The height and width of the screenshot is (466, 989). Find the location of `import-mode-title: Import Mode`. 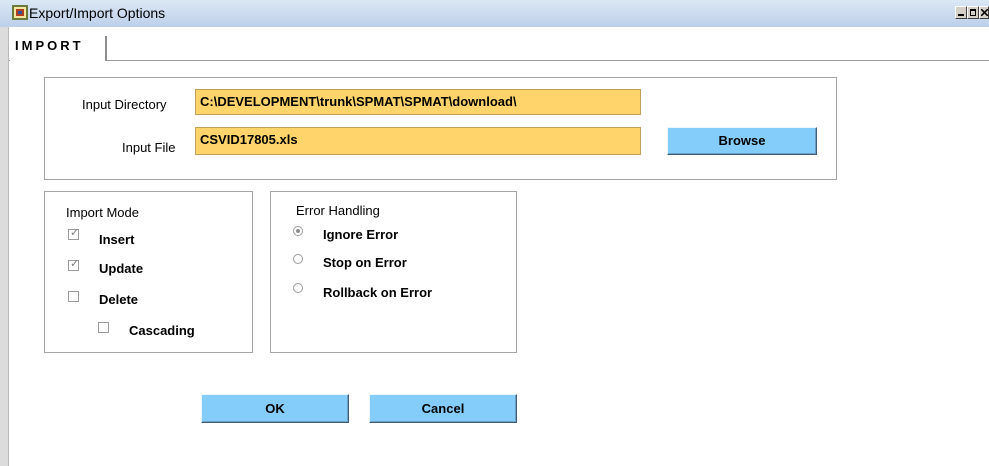

import-mode-title: Import Mode is located at coordinates (102, 212).